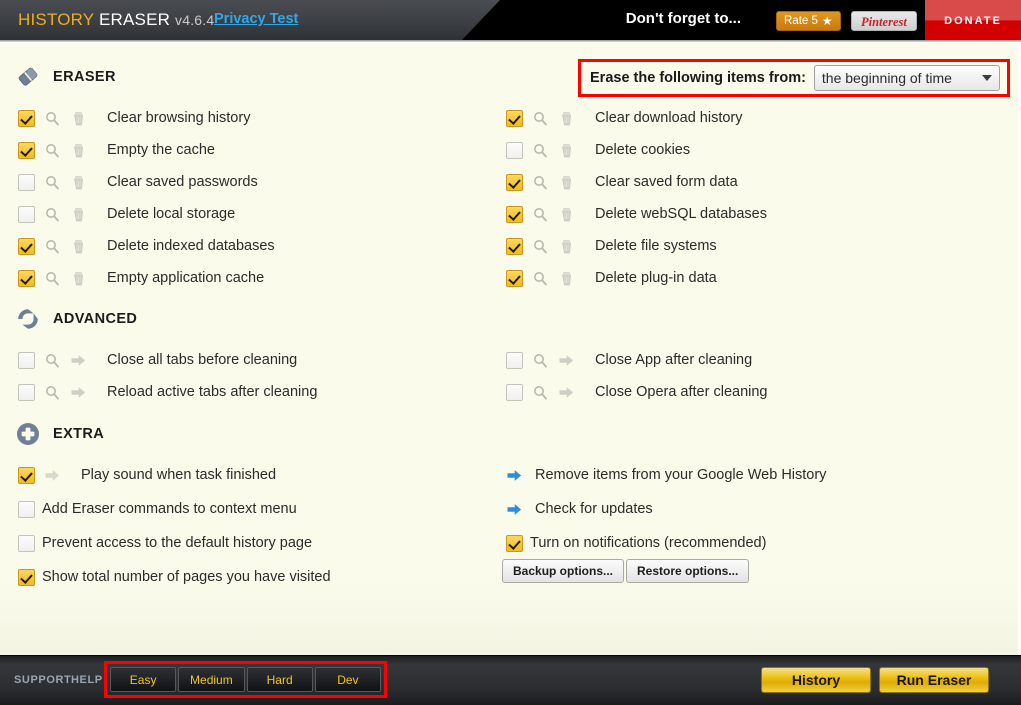  I want to click on option-label: Delete cookies, so click(642, 150).